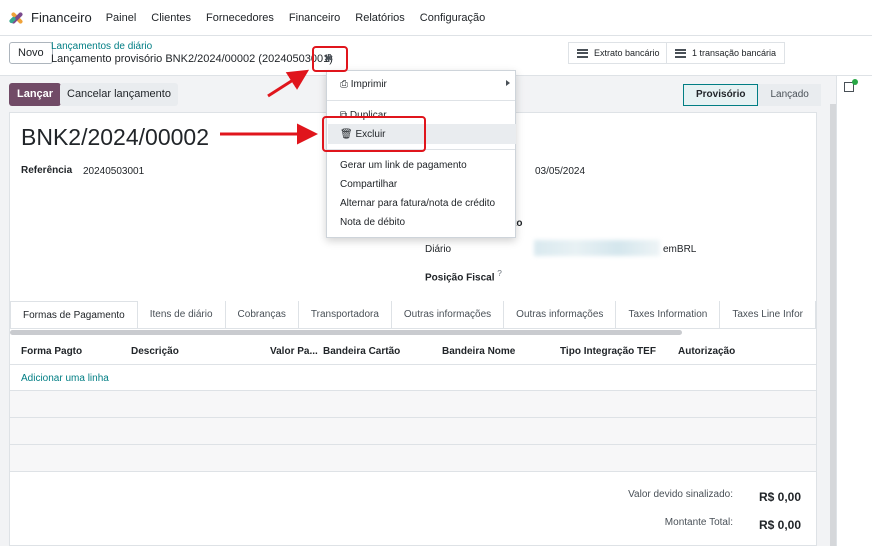 This screenshot has width=872, height=546. Describe the element at coordinates (35, 94) in the screenshot. I see `post-button: Lançar` at that location.